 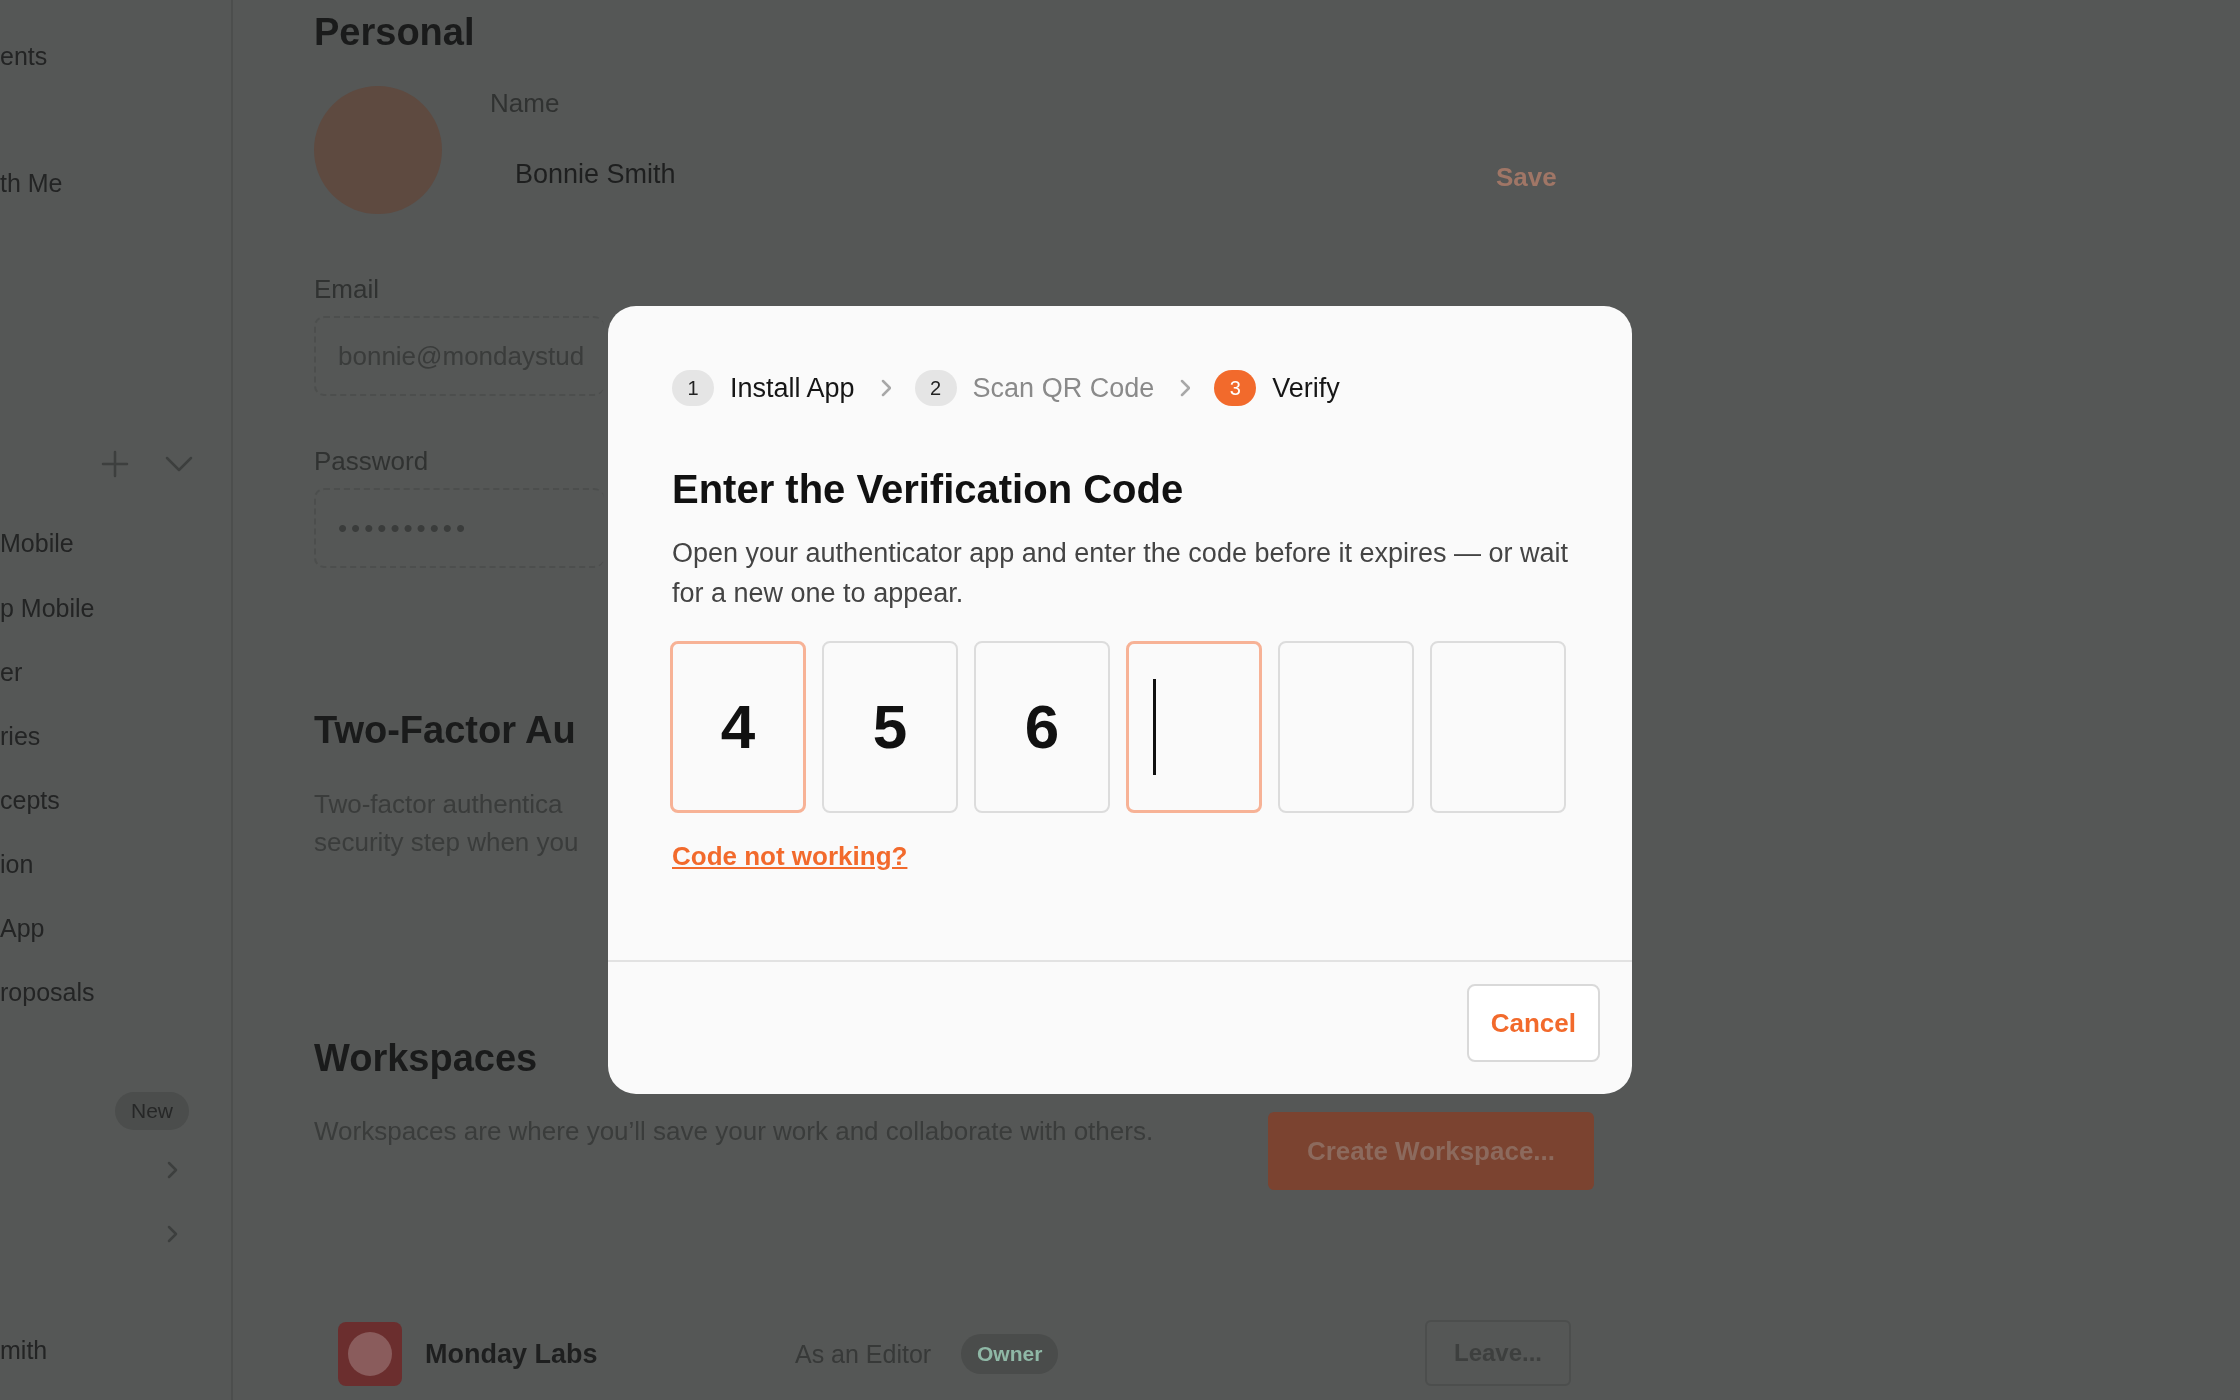 I want to click on section-heading: Two-Factor Au, so click(x=445, y=730).